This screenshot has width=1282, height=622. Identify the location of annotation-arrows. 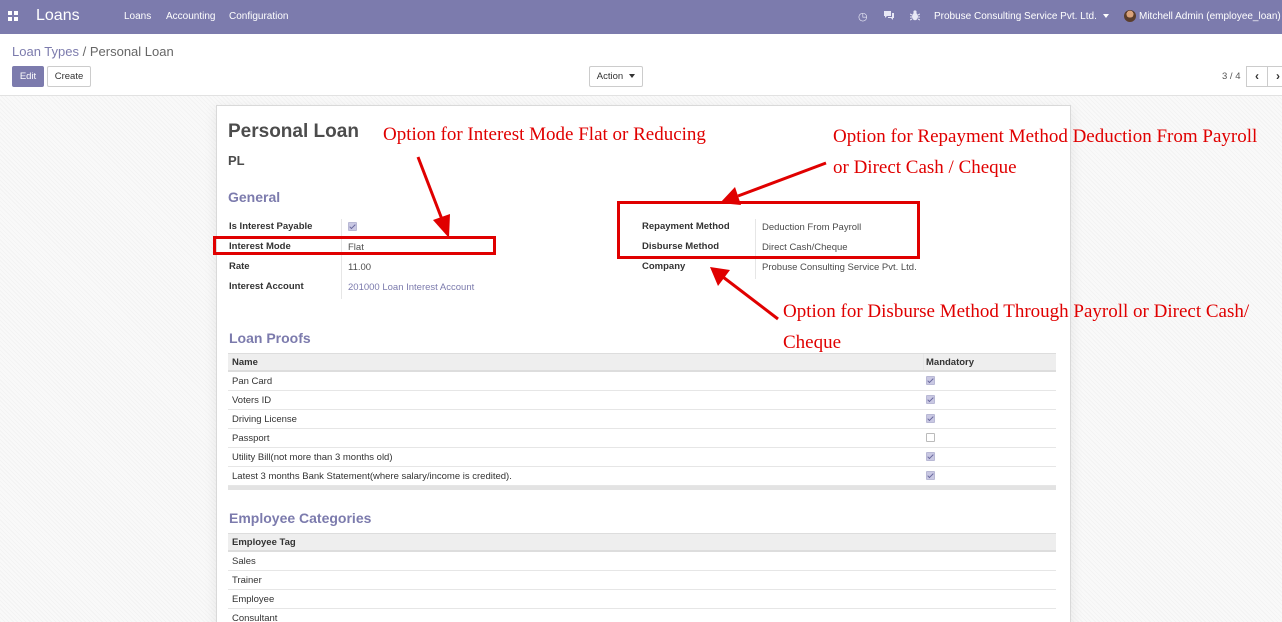
(621, 238).